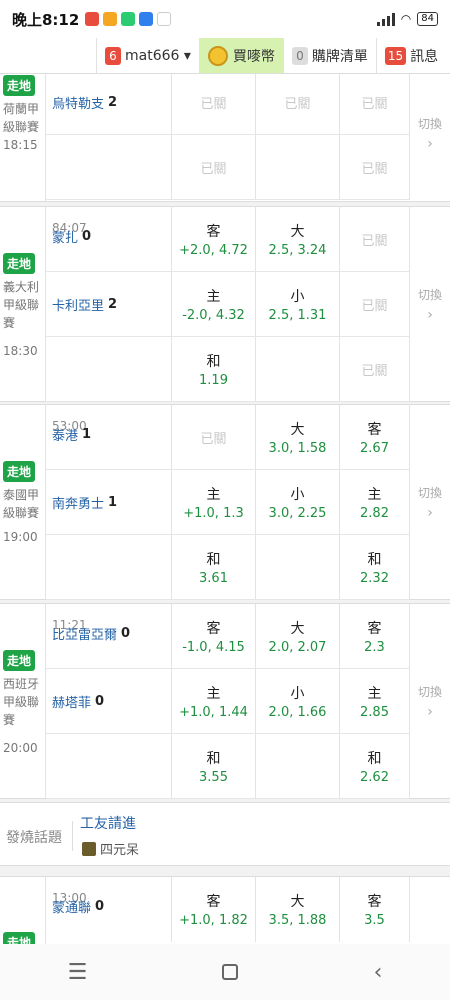 The image size is (450, 1000). Describe the element at coordinates (110, 19) in the screenshot. I see `app-icon` at that location.